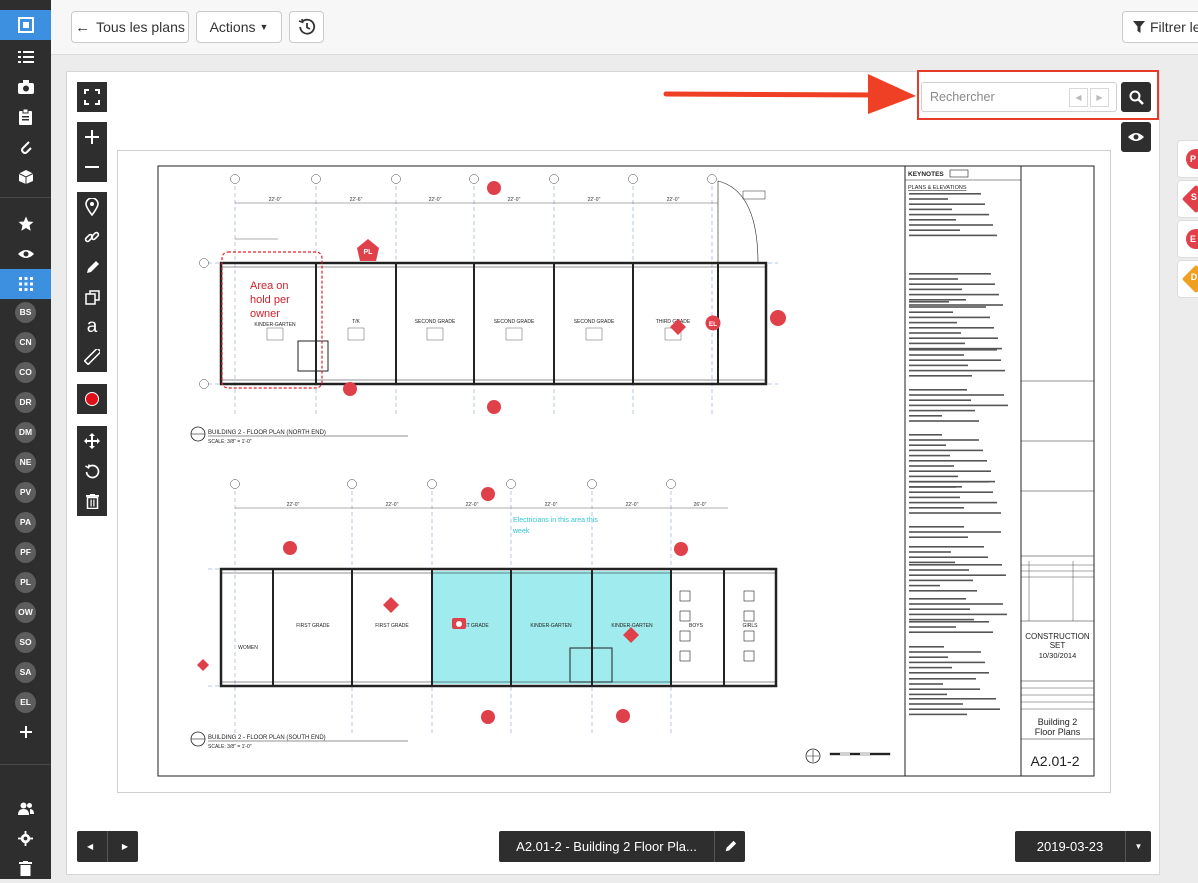 The image size is (1198, 883). Describe the element at coordinates (1160, 27) in the screenshot. I see `filter-button: Filtrer le` at that location.